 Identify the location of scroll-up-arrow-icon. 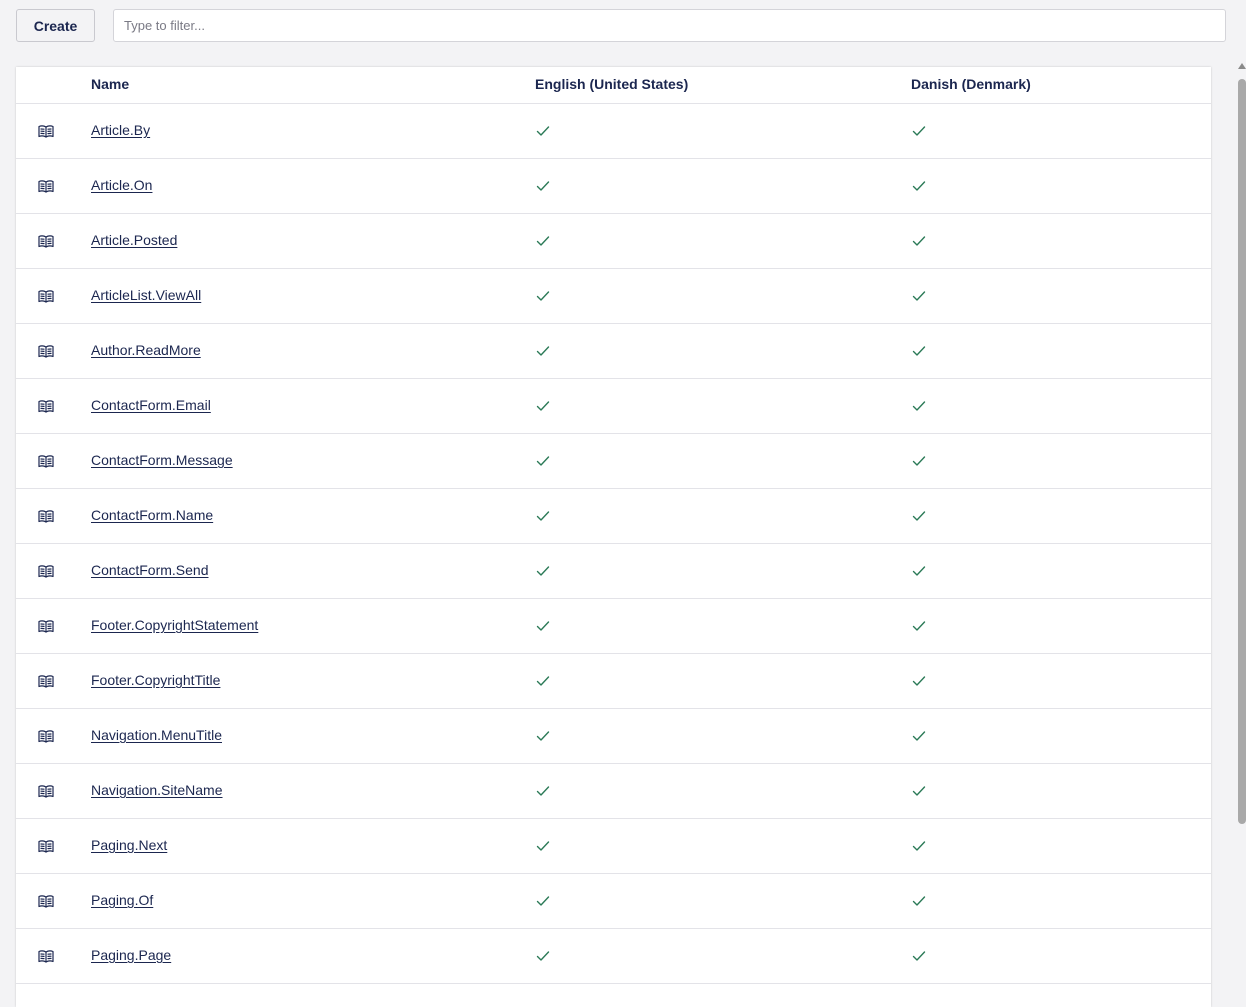
(1242, 66).